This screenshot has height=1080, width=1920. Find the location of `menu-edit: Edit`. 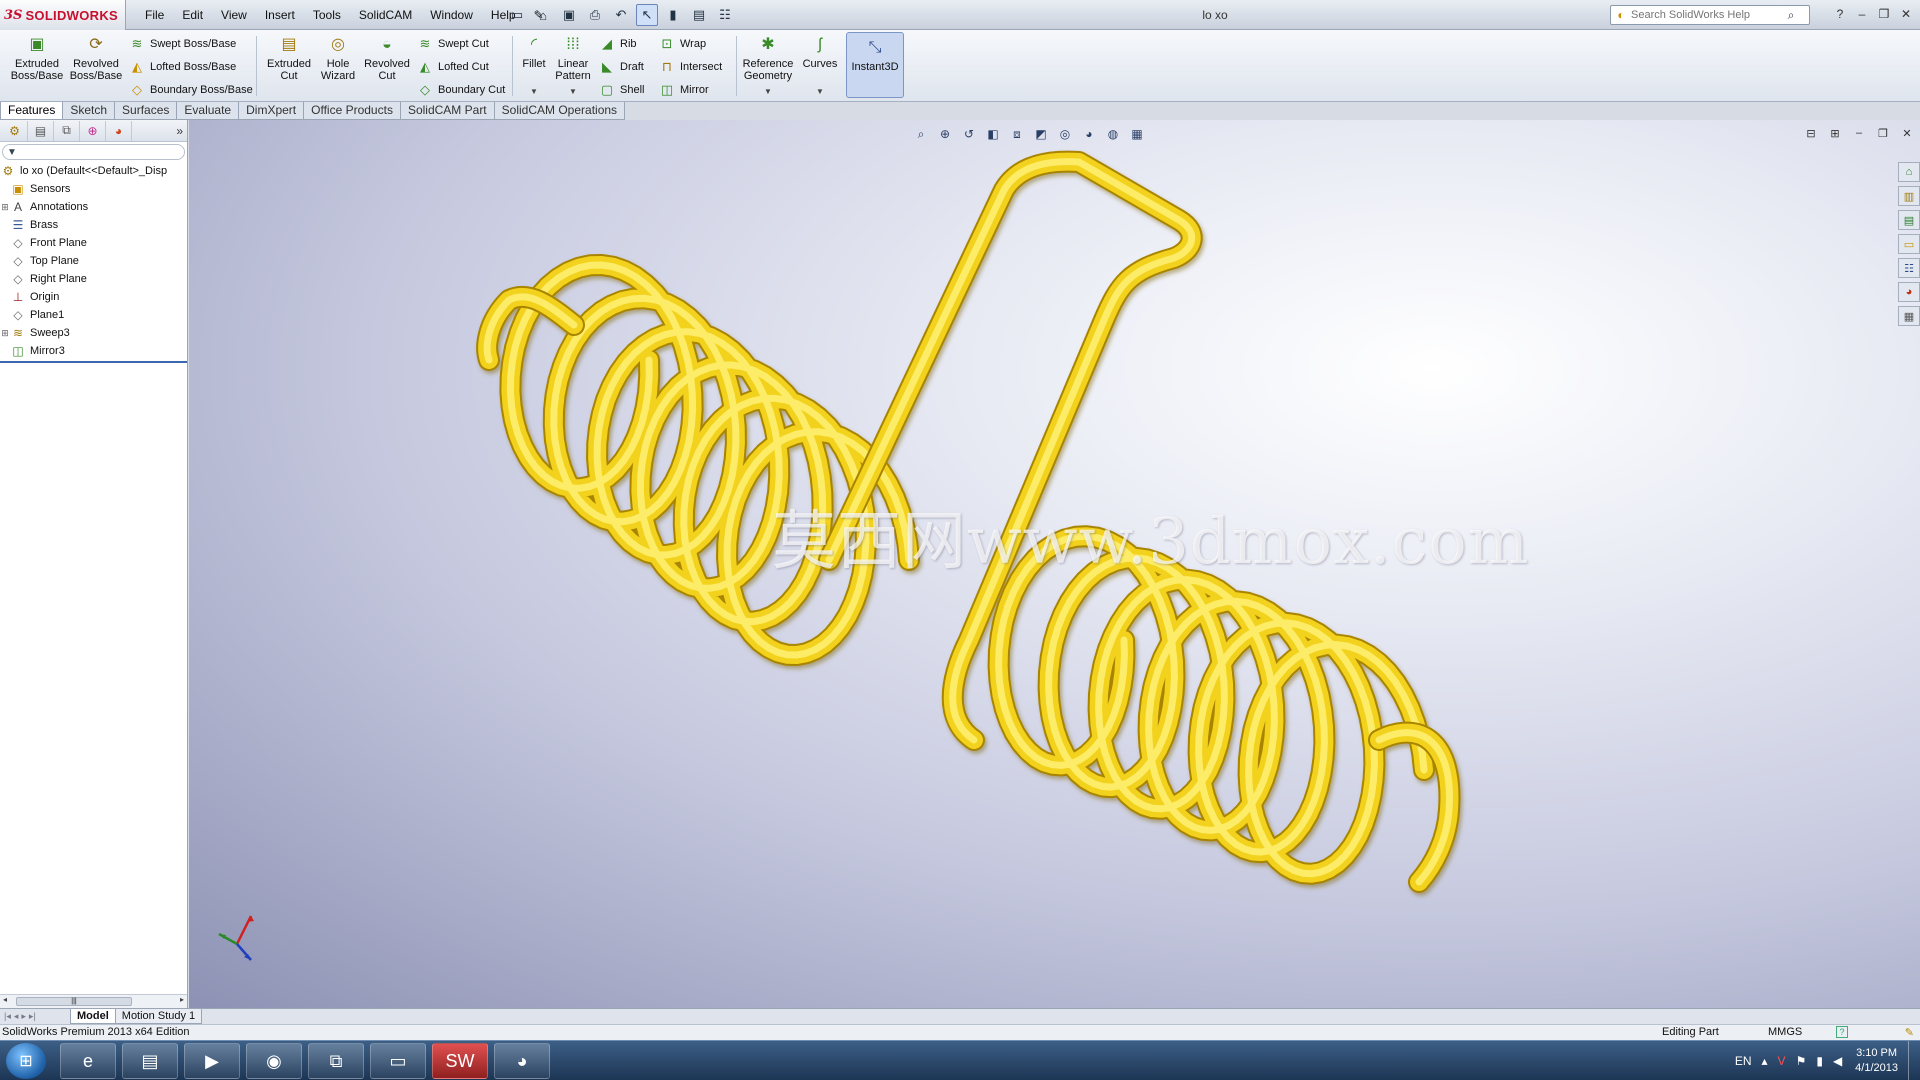

menu-edit: Edit is located at coordinates (192, 15).